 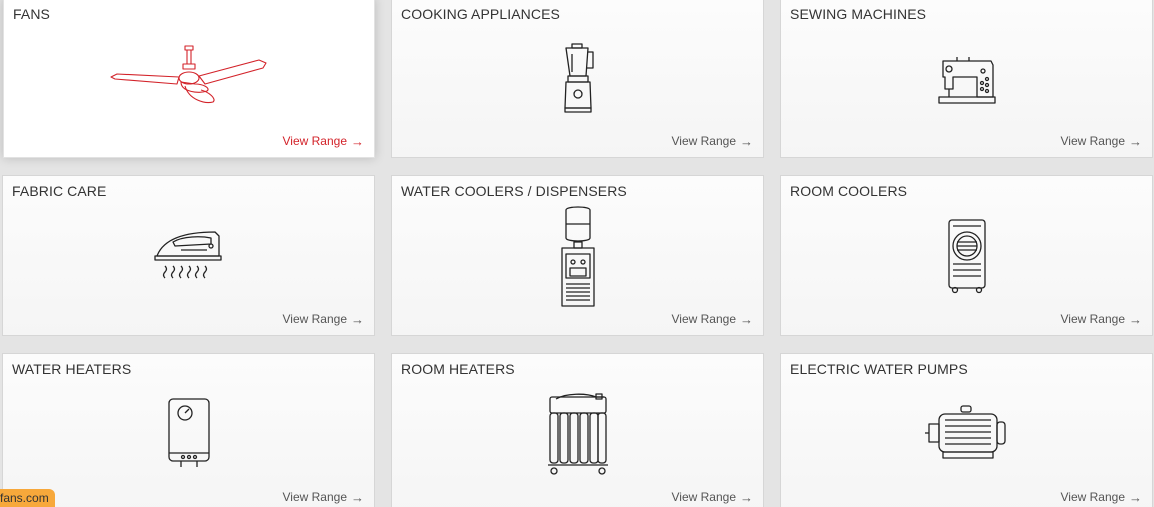 I want to click on category-title: FANS, so click(x=31, y=14).